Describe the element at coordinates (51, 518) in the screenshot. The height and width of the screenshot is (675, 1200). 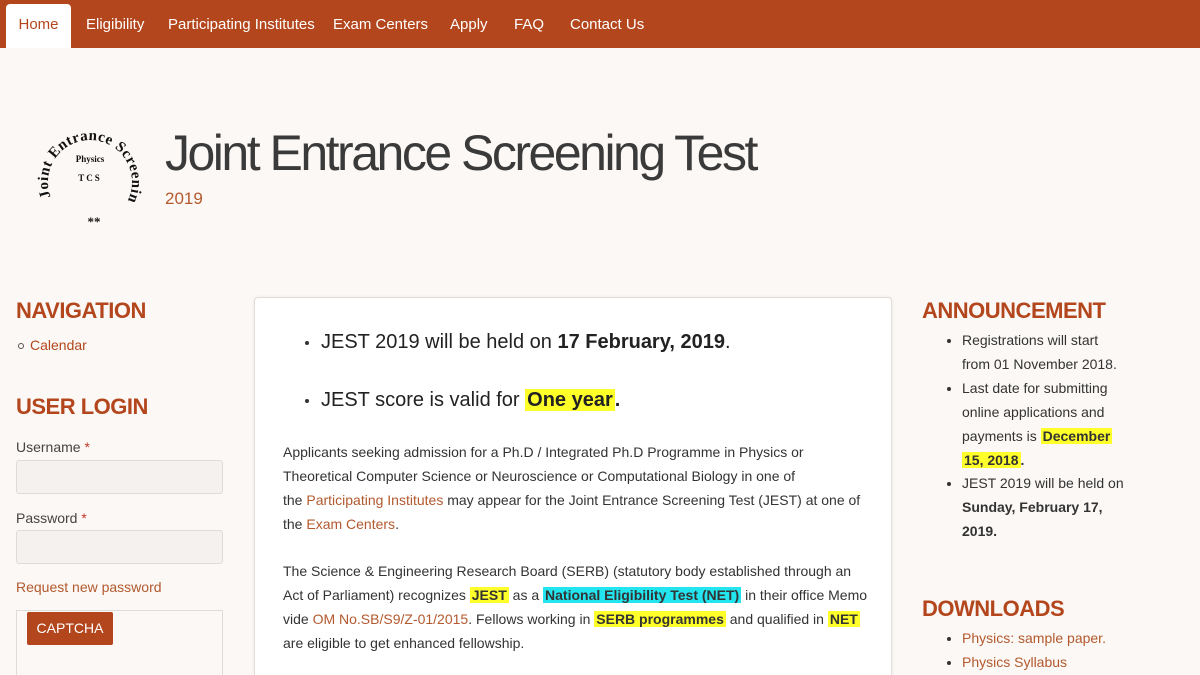
I see `password-label: Password *` at that location.